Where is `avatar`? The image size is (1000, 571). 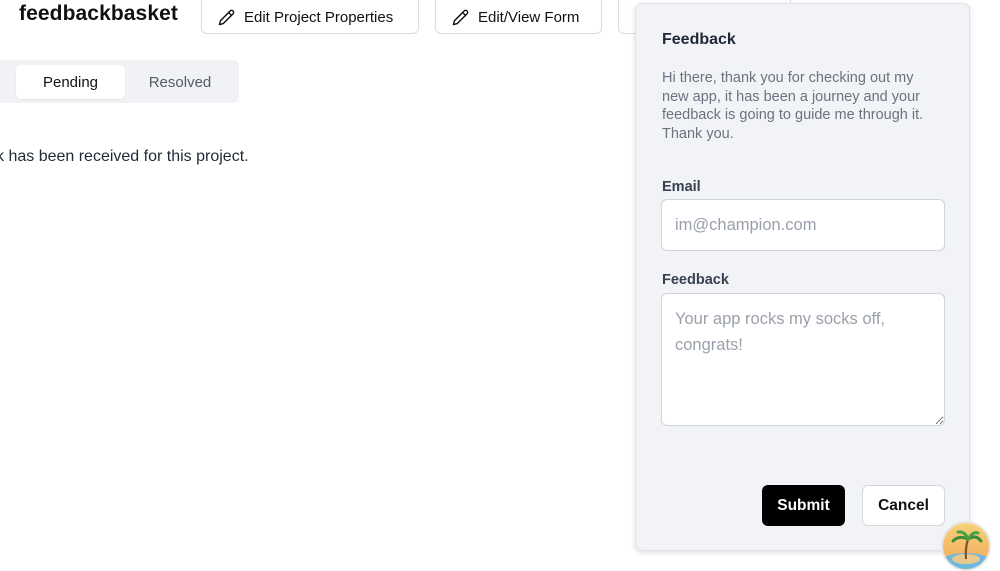
avatar is located at coordinates (966, 546).